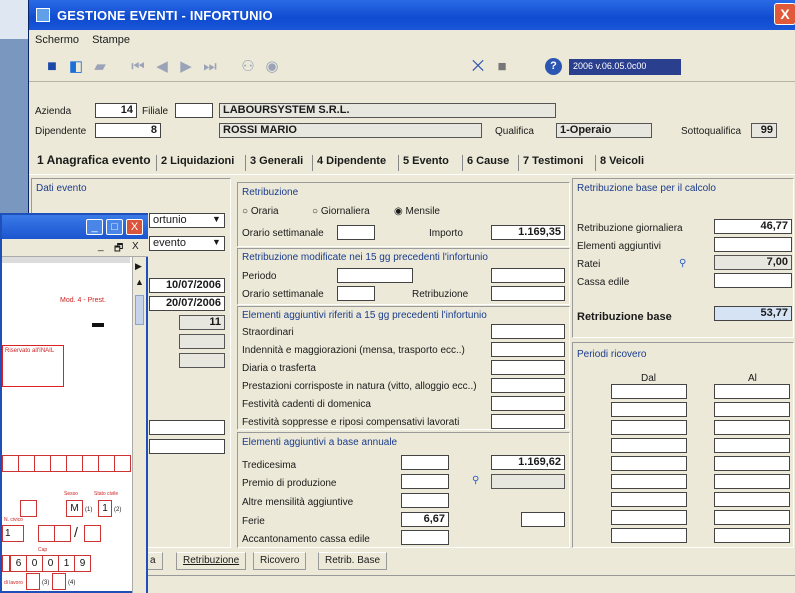 The width and height of the screenshot is (795, 593). Describe the element at coordinates (194, 110) in the screenshot. I see `filiale-field` at that location.